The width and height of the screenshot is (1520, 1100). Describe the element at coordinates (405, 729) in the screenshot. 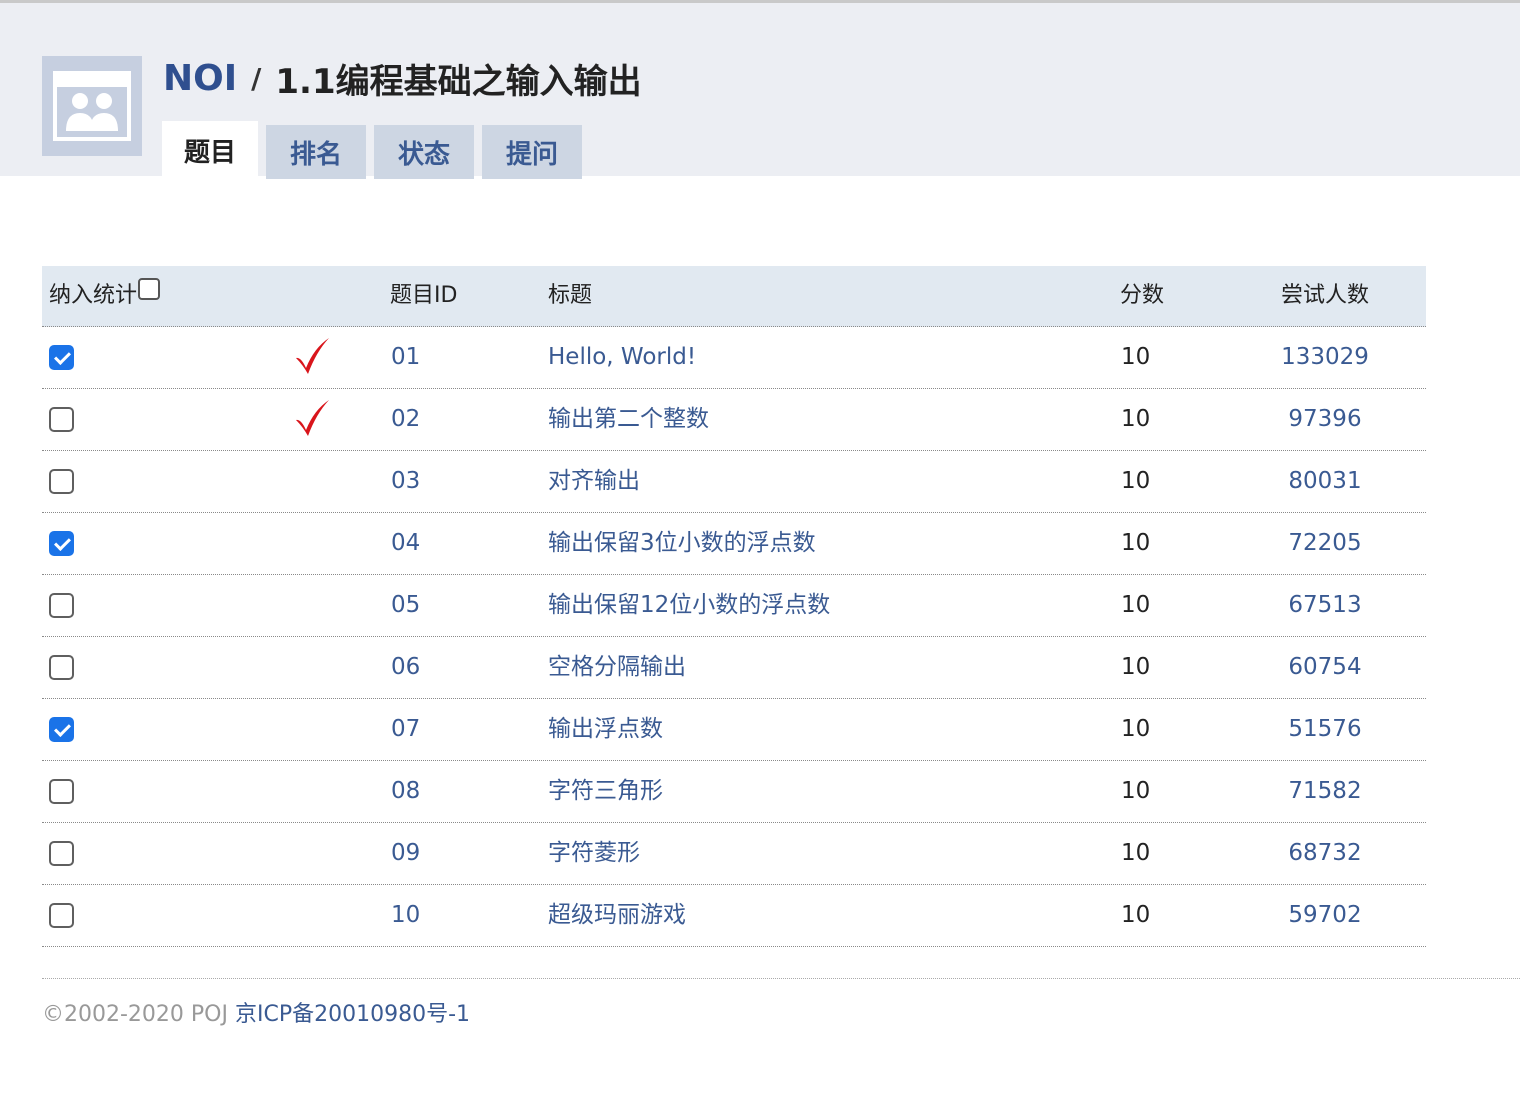

I see `problem-id-link: 07` at that location.